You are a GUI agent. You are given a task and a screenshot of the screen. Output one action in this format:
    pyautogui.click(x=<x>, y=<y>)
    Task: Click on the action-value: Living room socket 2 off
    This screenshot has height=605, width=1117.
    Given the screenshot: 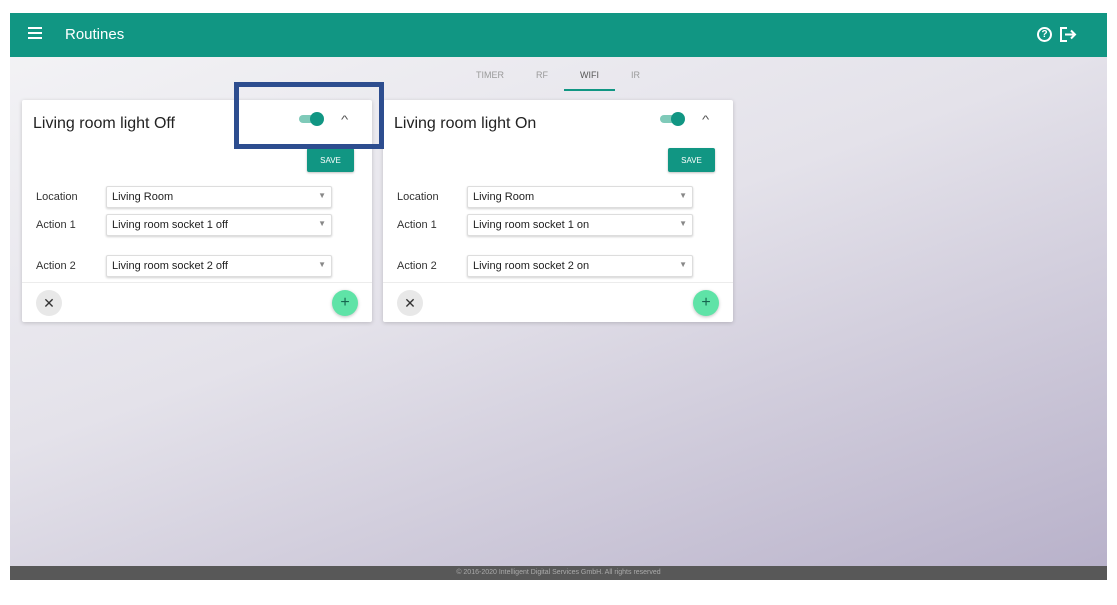 What is the action you would take?
    pyautogui.click(x=170, y=266)
    